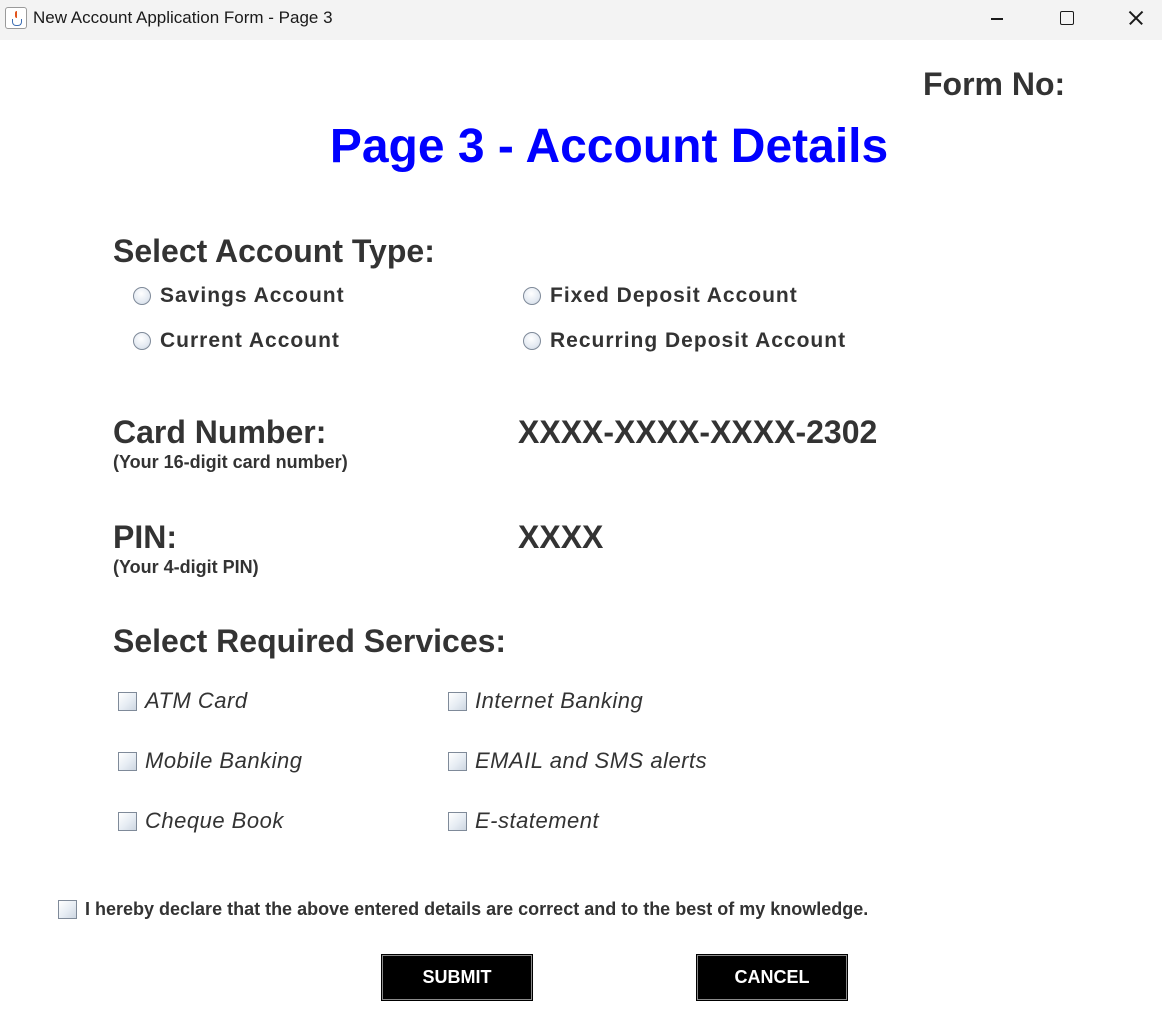 Image resolution: width=1162 pixels, height=1025 pixels. I want to click on checkbox-internet-banking: Internet Banking, so click(545, 701).